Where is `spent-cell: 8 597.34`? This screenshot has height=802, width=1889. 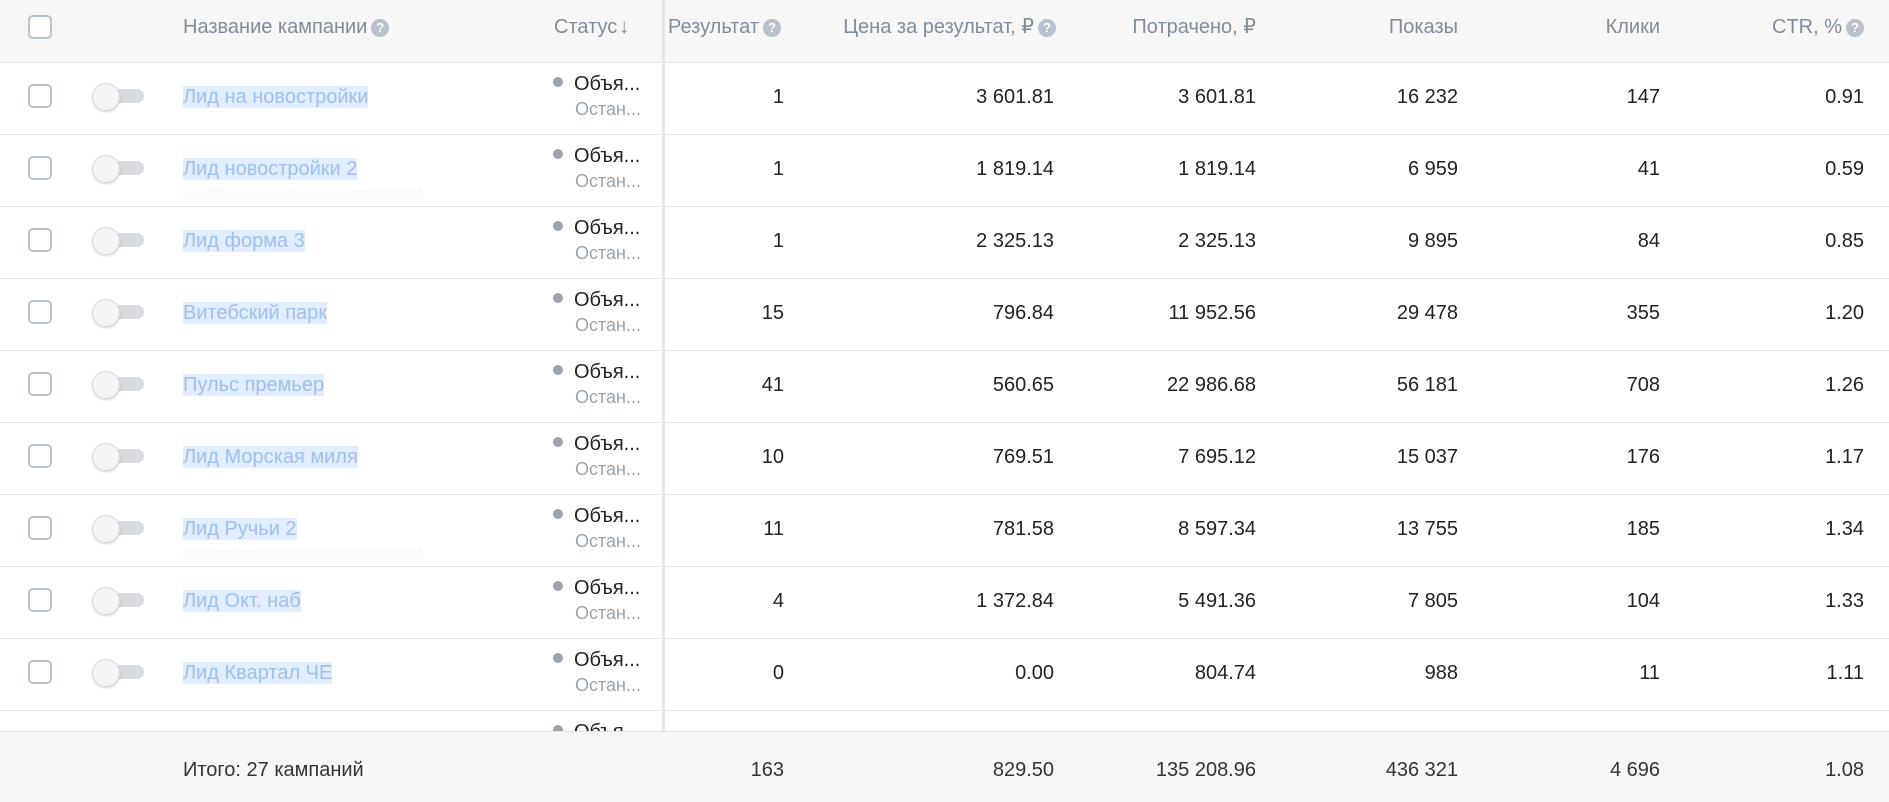 spent-cell: 8 597.34 is located at coordinates (1217, 529).